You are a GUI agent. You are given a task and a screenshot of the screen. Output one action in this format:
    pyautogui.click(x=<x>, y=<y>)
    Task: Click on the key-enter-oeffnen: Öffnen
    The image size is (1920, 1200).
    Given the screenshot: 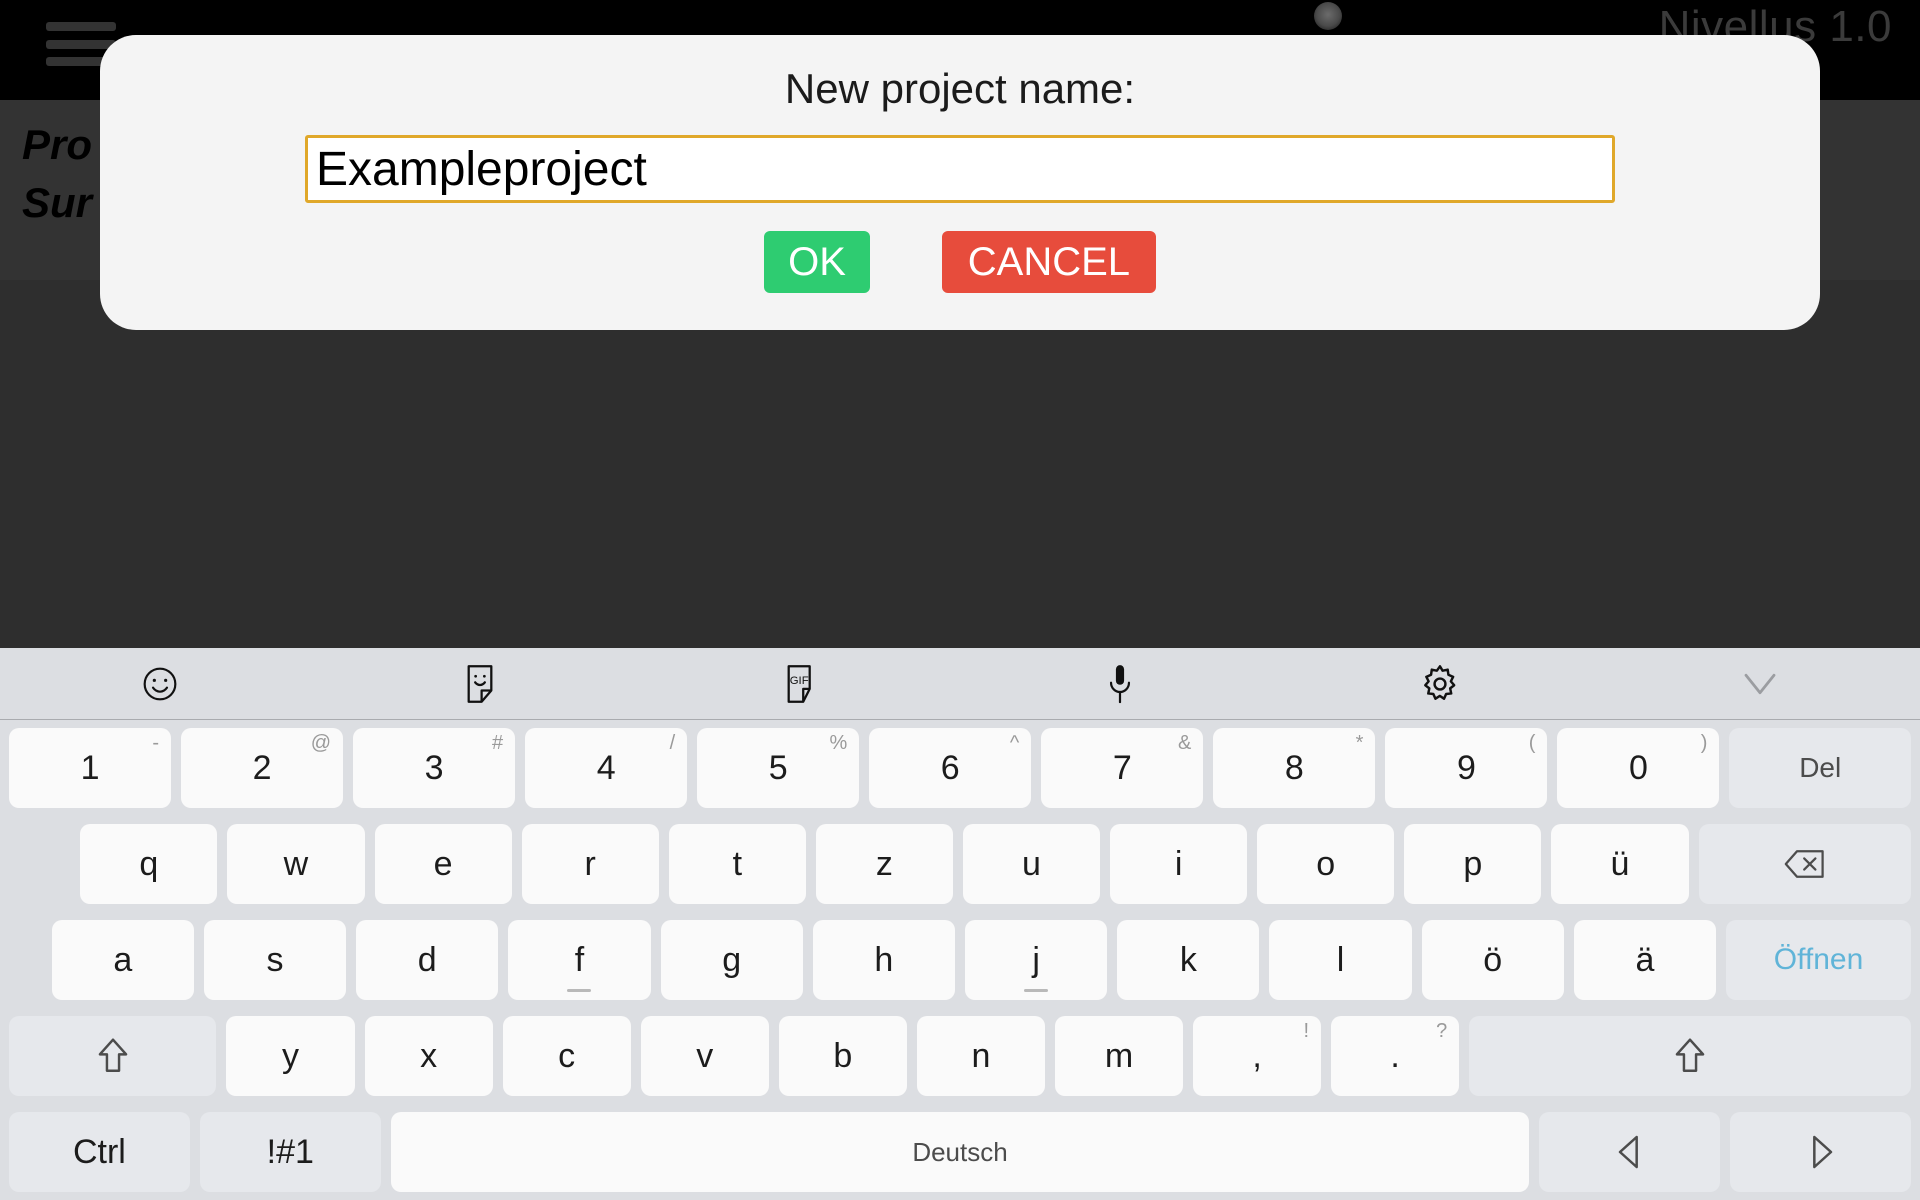 What is the action you would take?
    pyautogui.click(x=1818, y=960)
    